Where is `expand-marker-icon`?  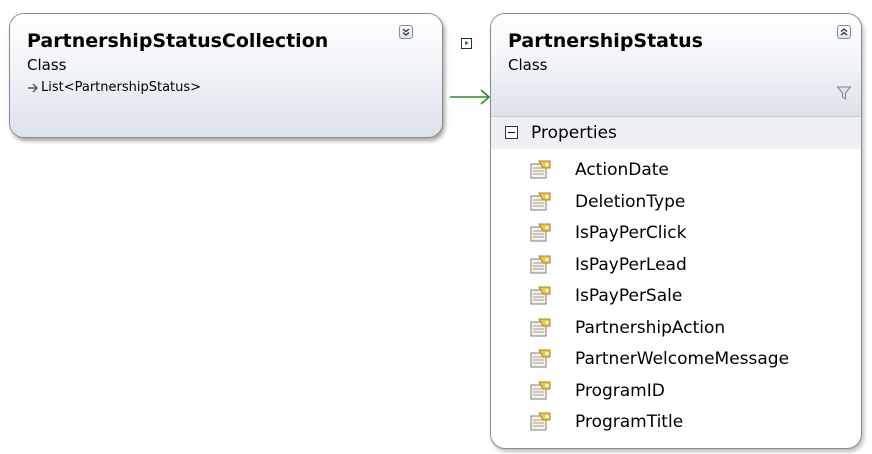 expand-marker-icon is located at coordinates (466, 43).